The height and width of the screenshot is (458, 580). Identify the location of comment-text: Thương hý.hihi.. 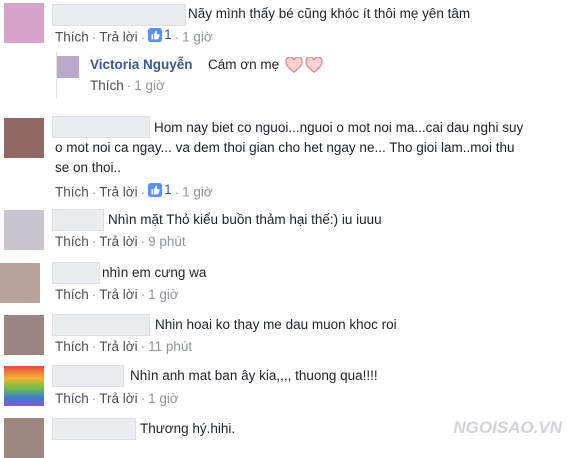
(188, 428).